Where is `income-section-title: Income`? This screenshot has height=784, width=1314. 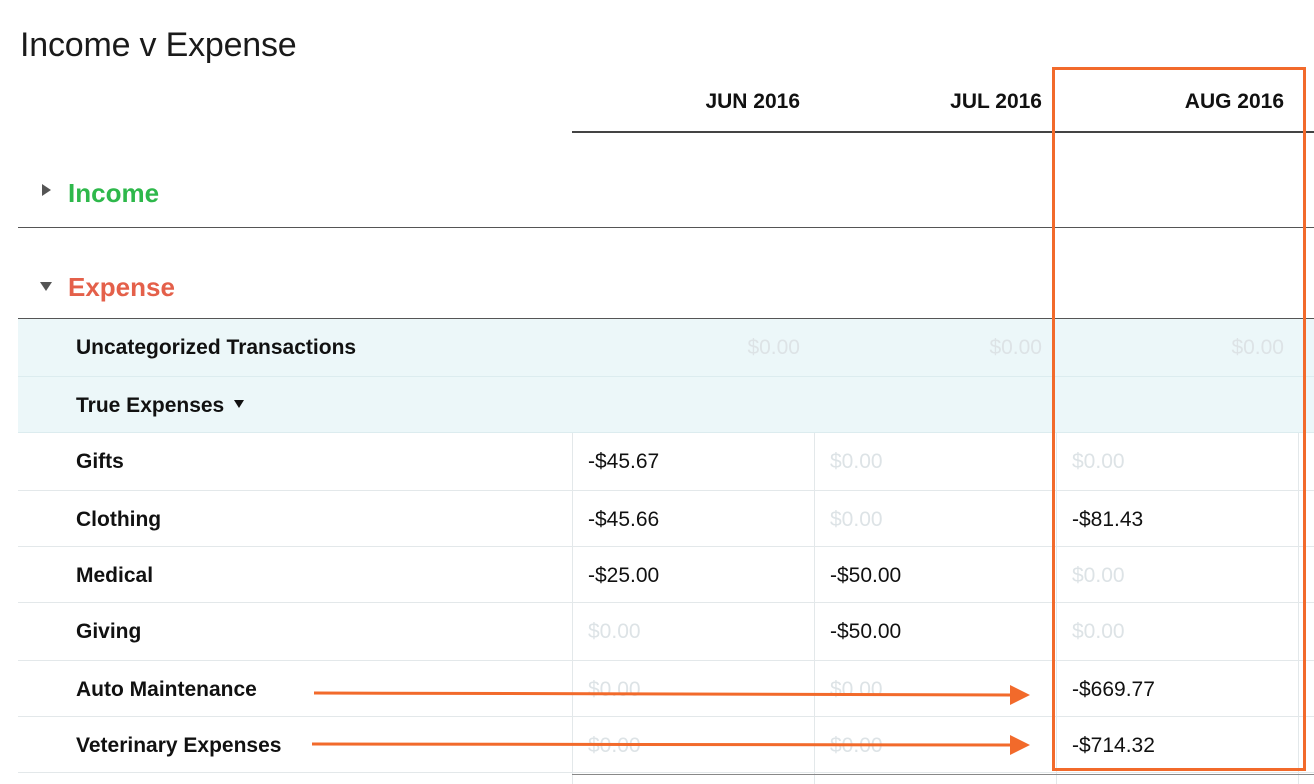
income-section-title: Income is located at coordinates (113, 193).